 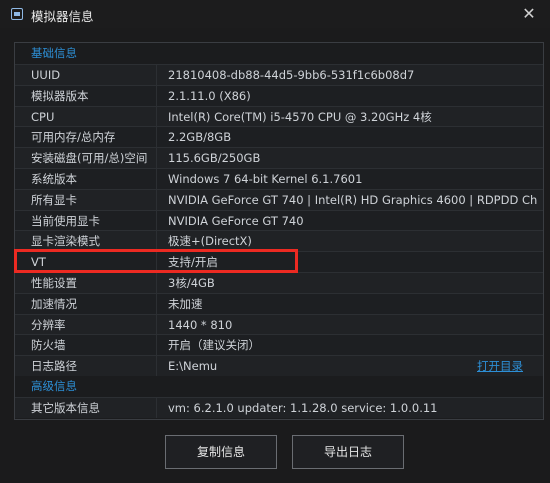 What do you see at coordinates (17, 14) in the screenshot?
I see `app-window-icon` at bounding box center [17, 14].